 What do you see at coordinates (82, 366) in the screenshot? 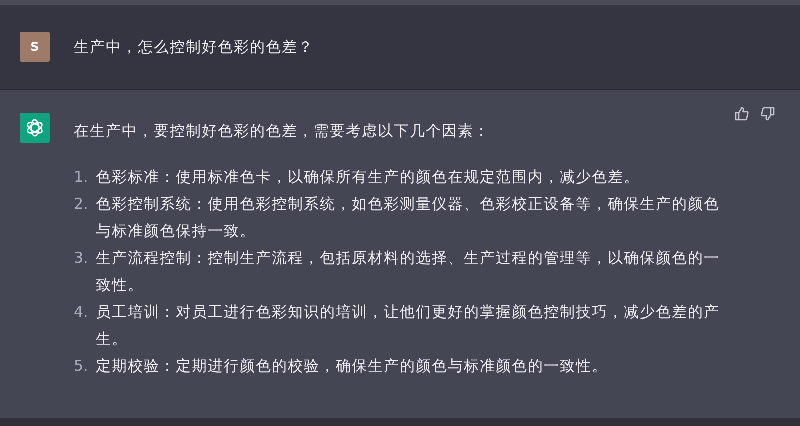
I see `list-number: 5.` at bounding box center [82, 366].